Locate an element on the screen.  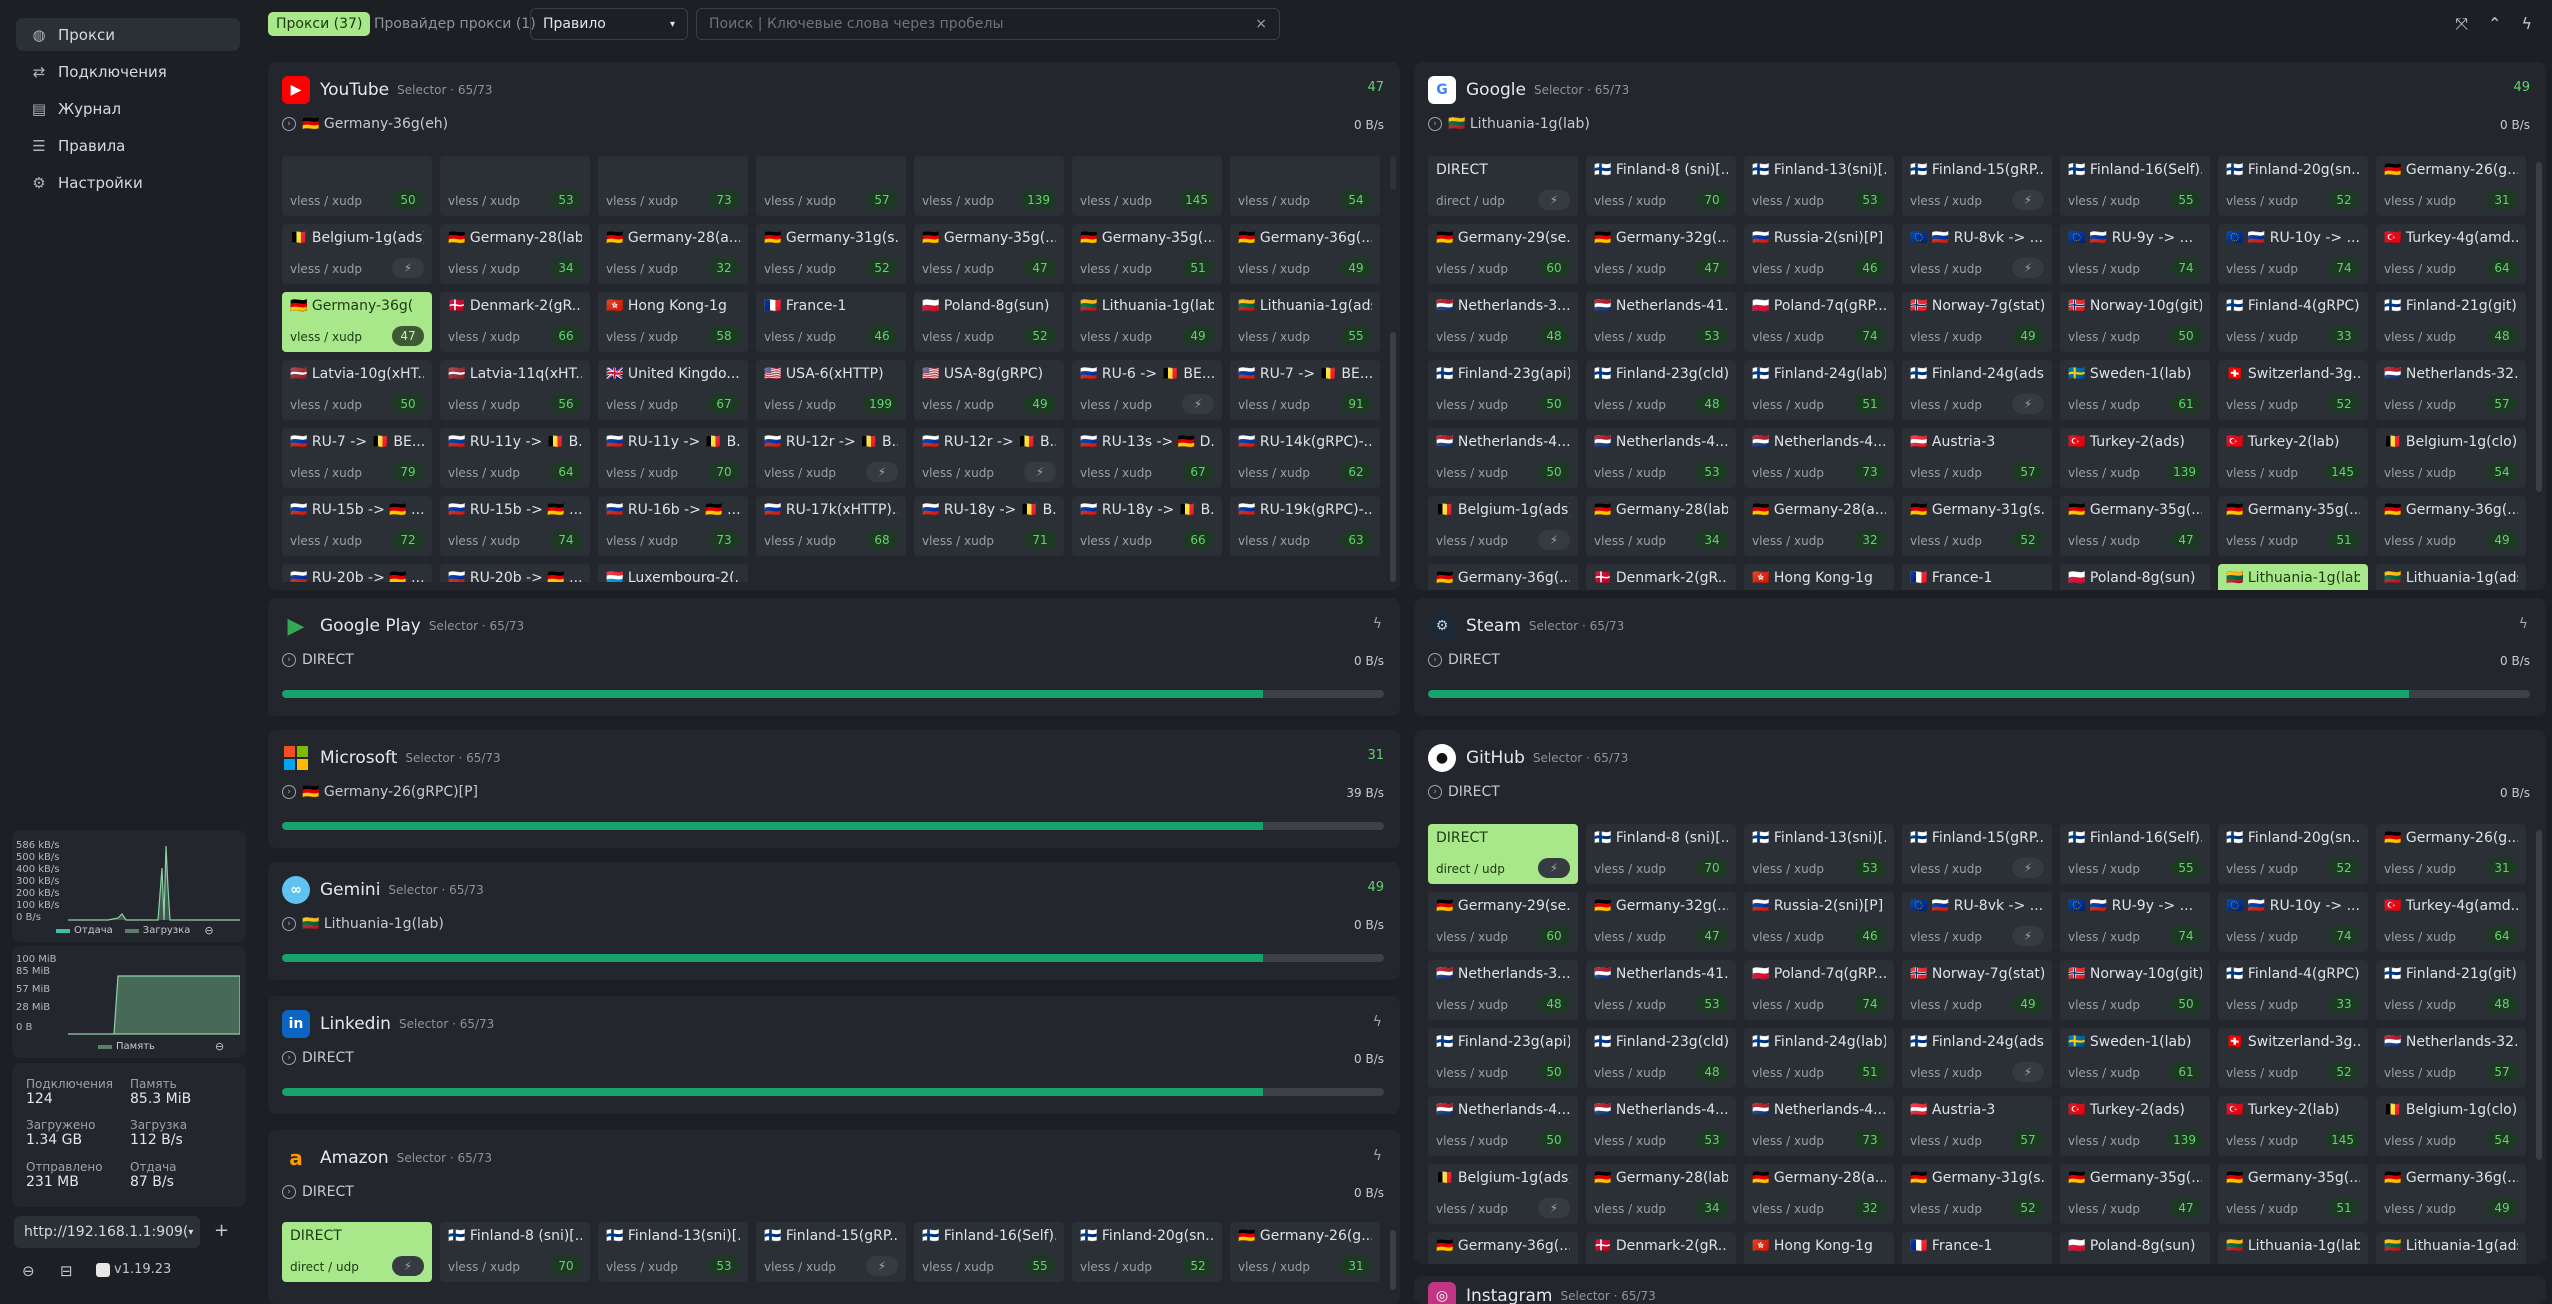
proxy-tile: 🇫🇮 Finland-4(gRPC) vless / xudp 33 is located at coordinates (2293, 322).